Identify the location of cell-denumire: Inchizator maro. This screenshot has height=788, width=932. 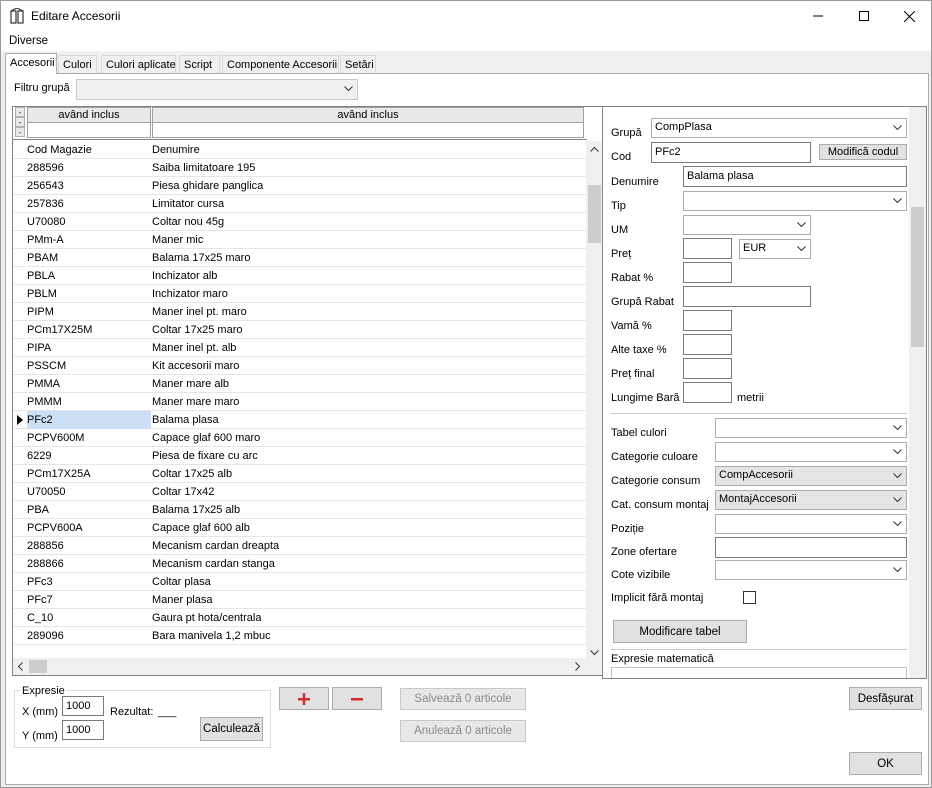
(190, 296).